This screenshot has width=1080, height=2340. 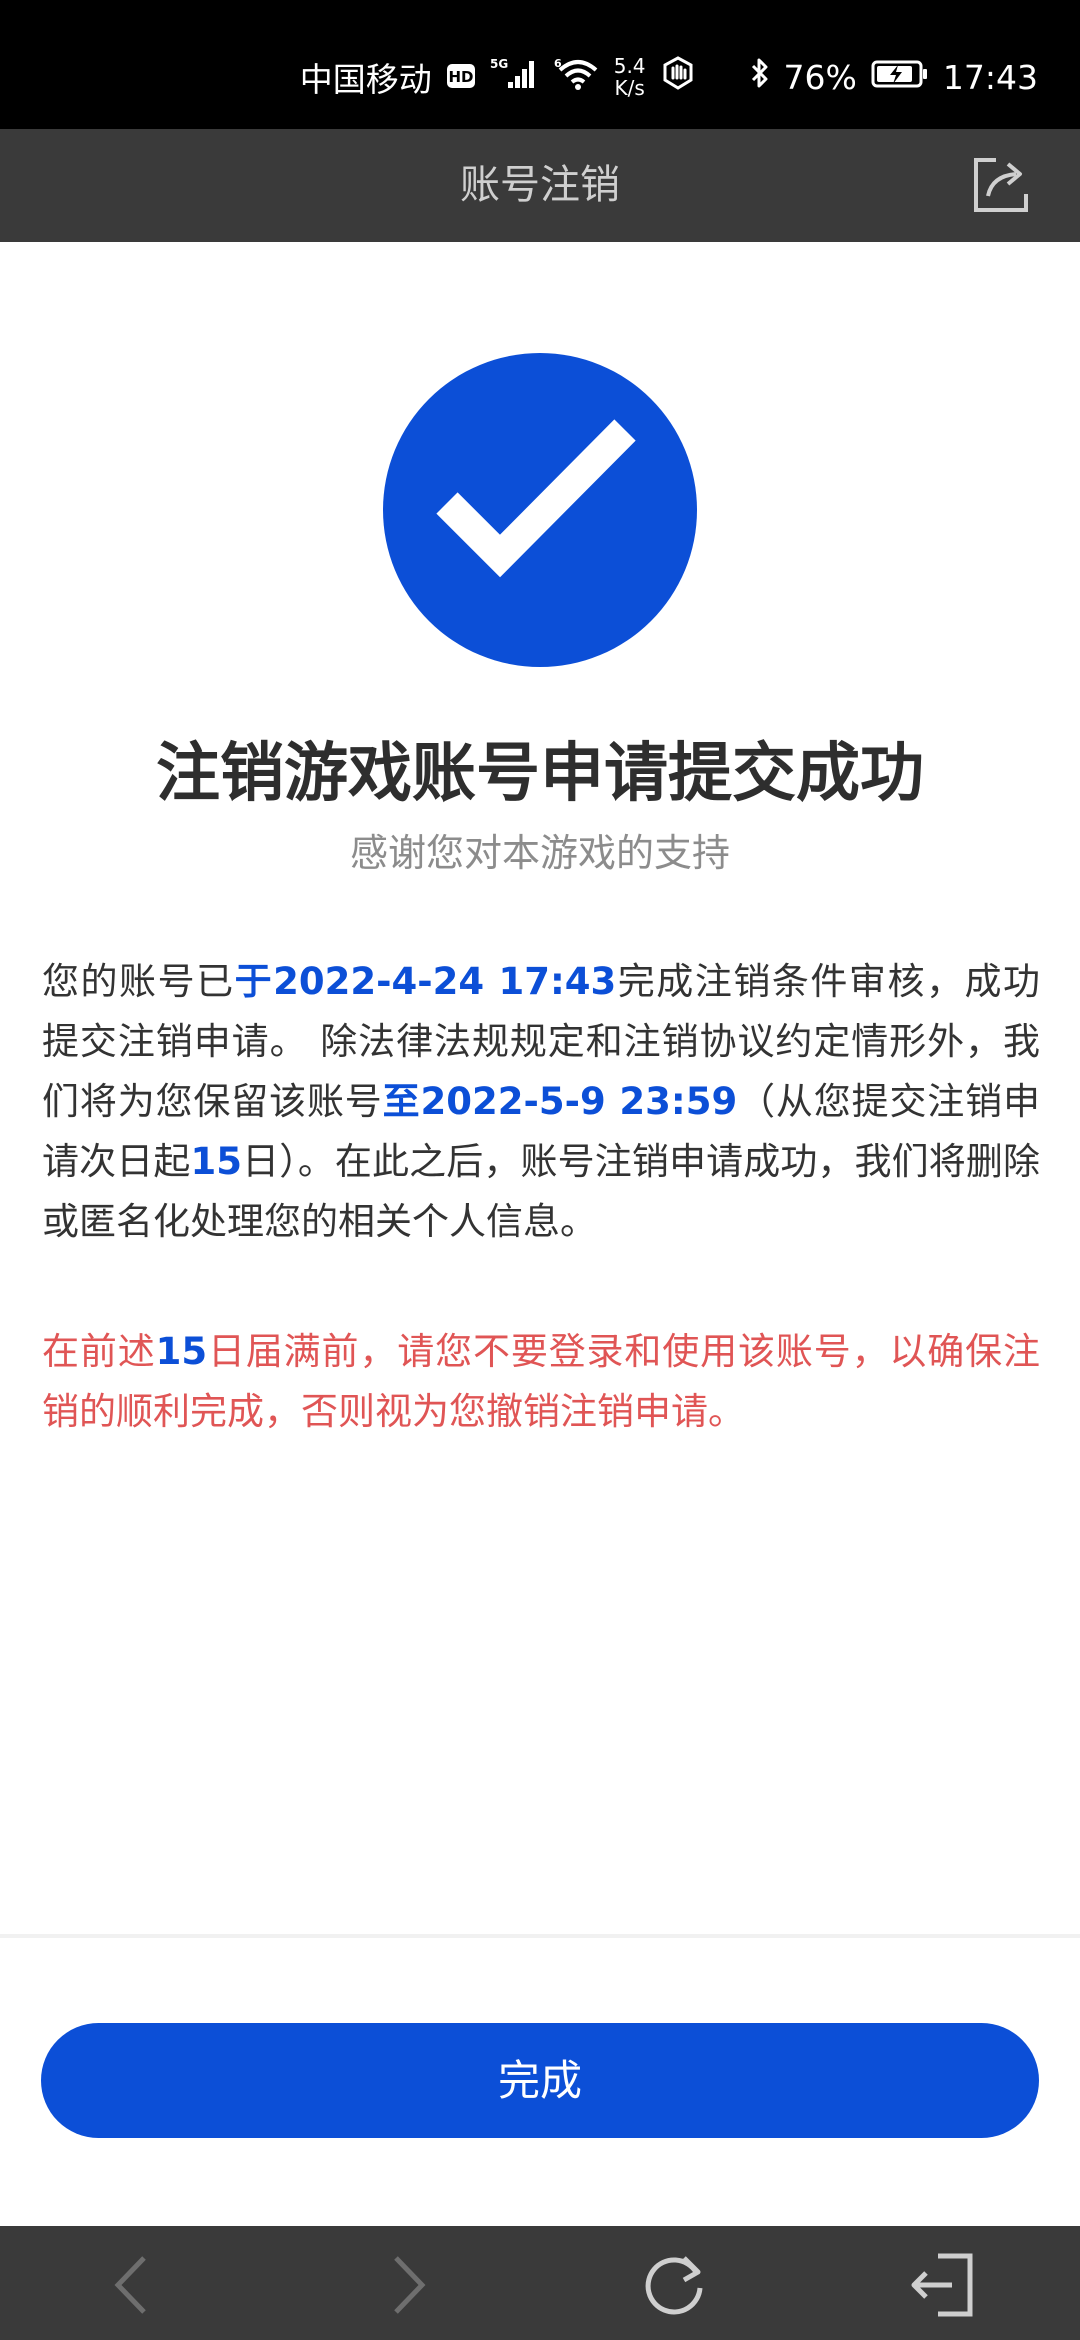 I want to click on status-icons: 中国移动 HD 5G 6 5.4 K/s 76% 17:43, so click(x=669, y=77).